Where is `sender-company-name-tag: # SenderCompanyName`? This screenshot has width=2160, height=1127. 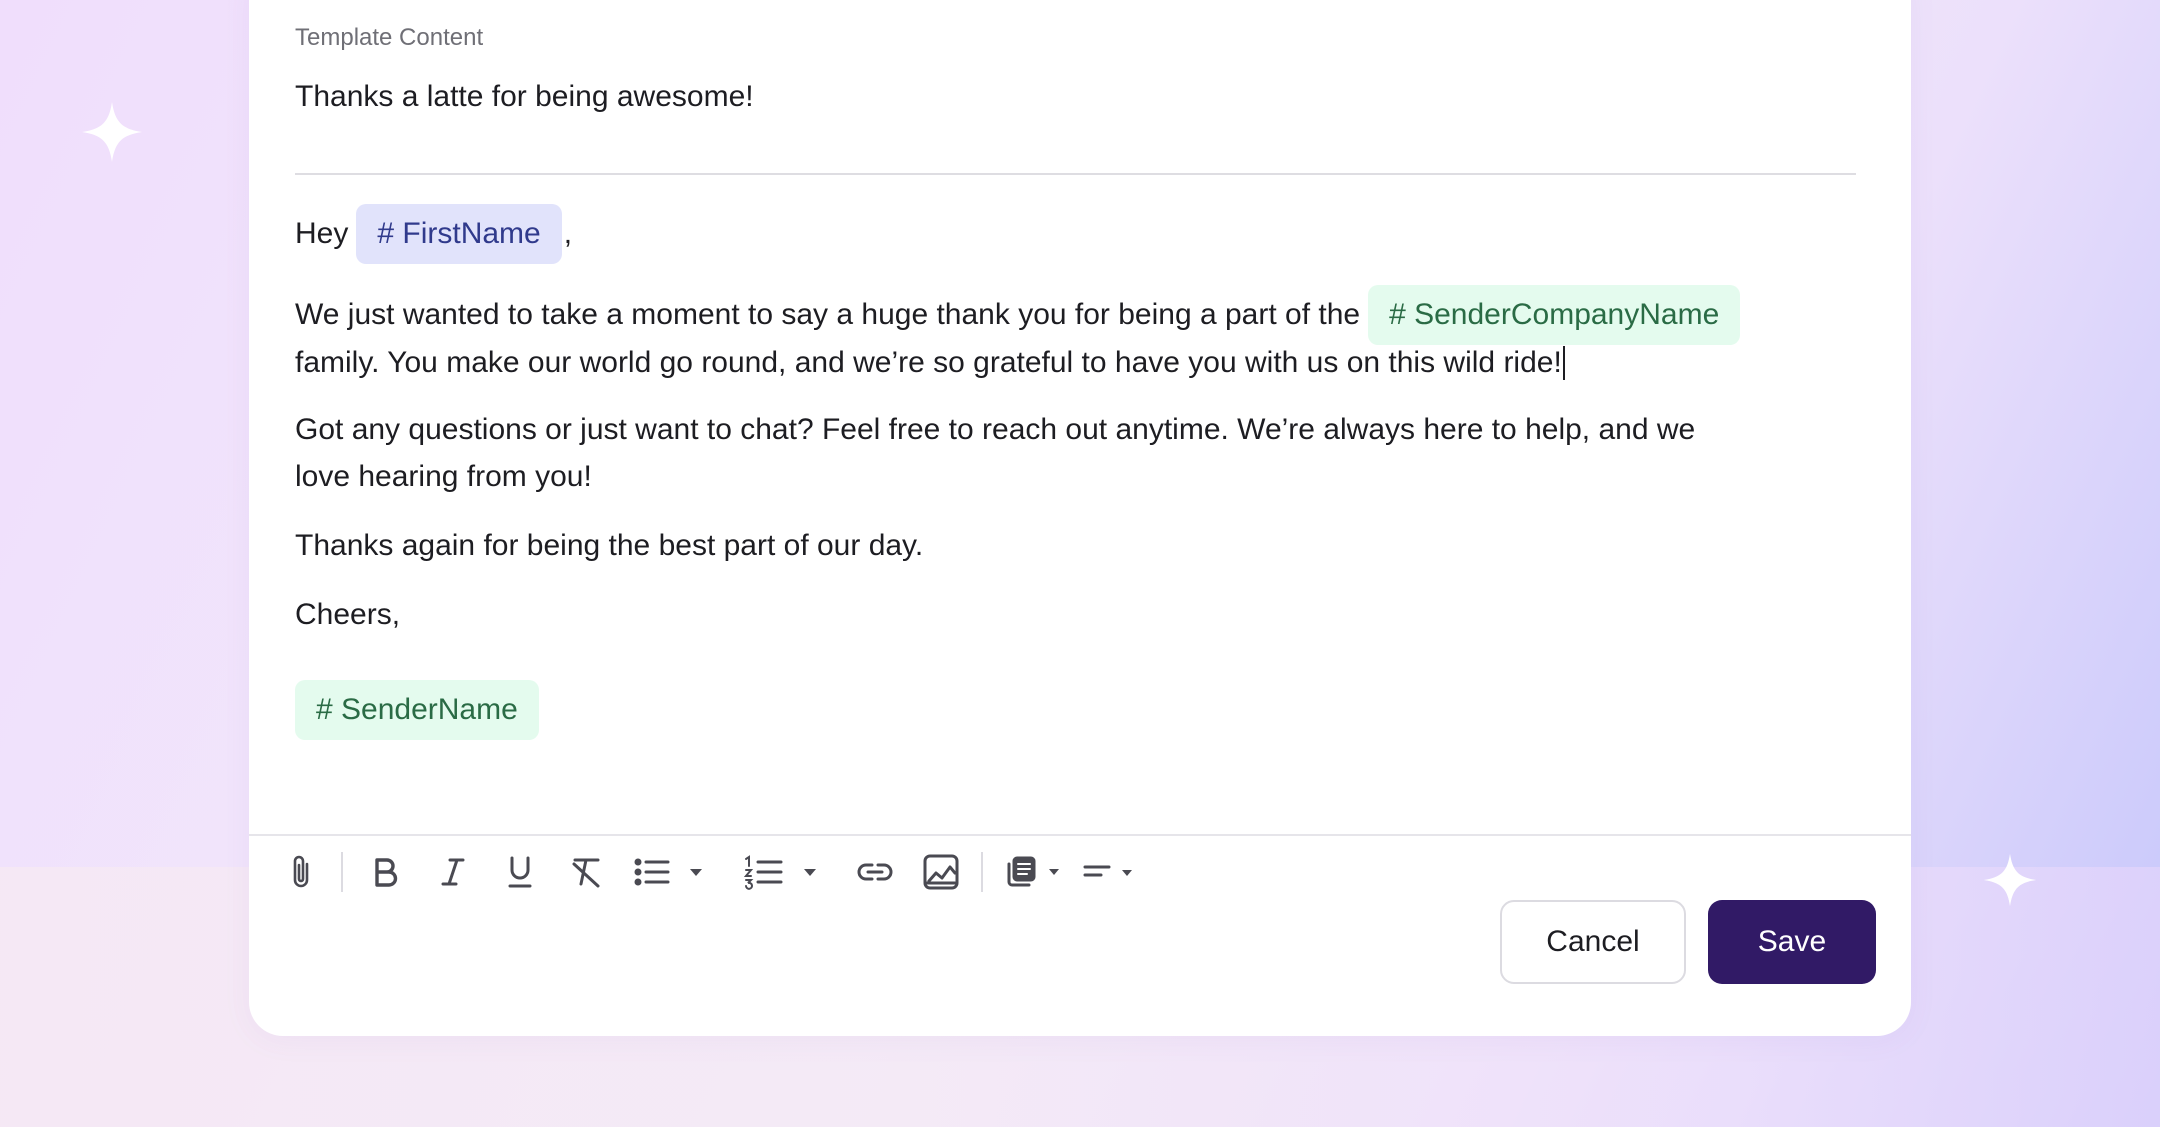 sender-company-name-tag: # SenderCompanyName is located at coordinates (1554, 315).